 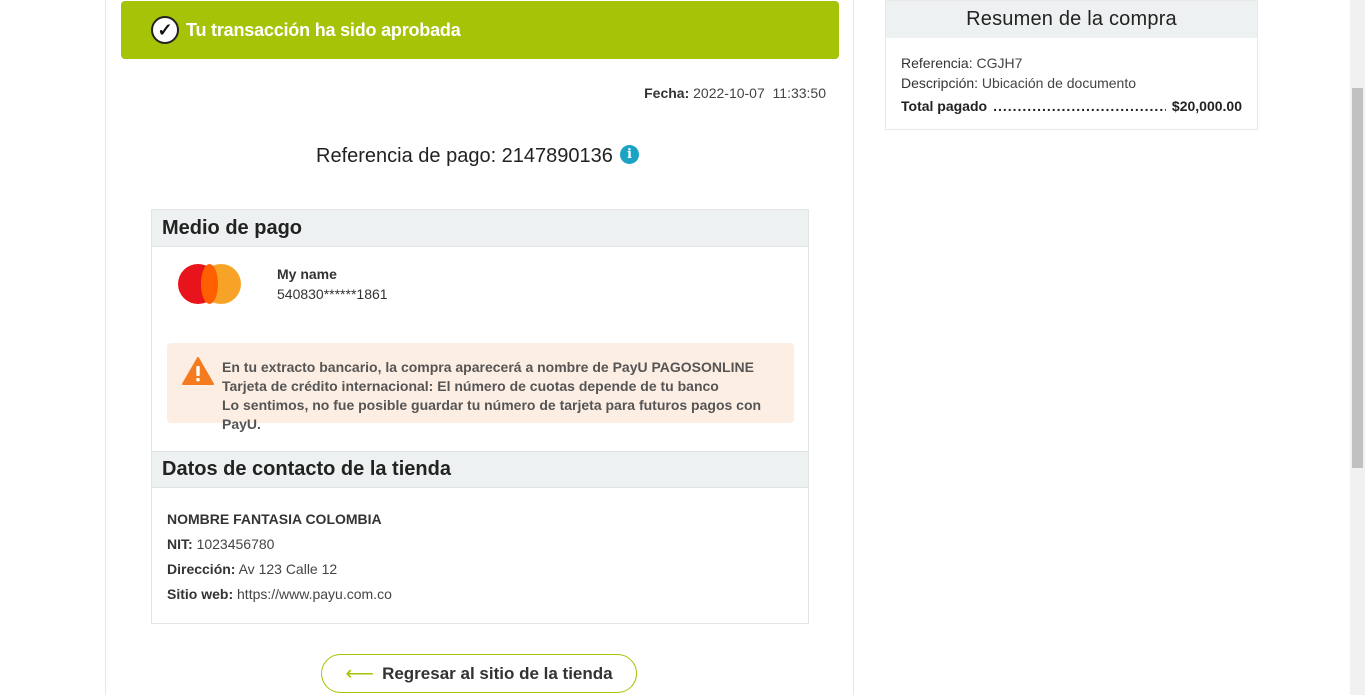 What do you see at coordinates (480, 469) in the screenshot?
I see `store-contact-heading: Datos de contacto de la tienda` at bounding box center [480, 469].